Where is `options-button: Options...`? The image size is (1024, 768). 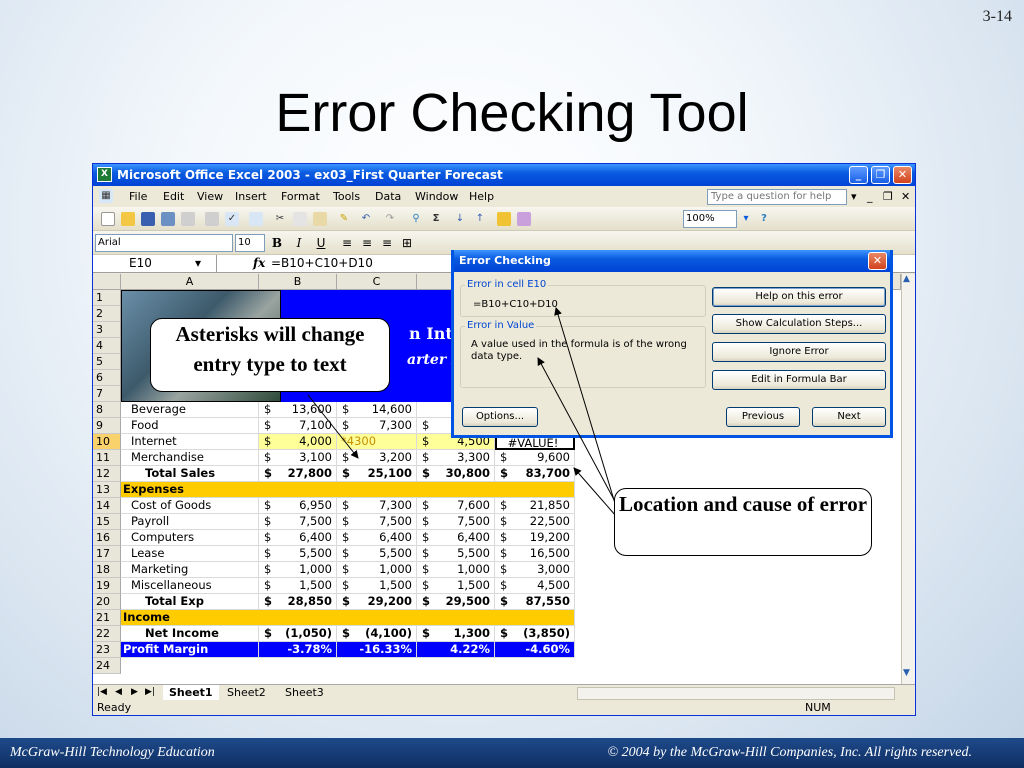 options-button: Options... is located at coordinates (500, 417).